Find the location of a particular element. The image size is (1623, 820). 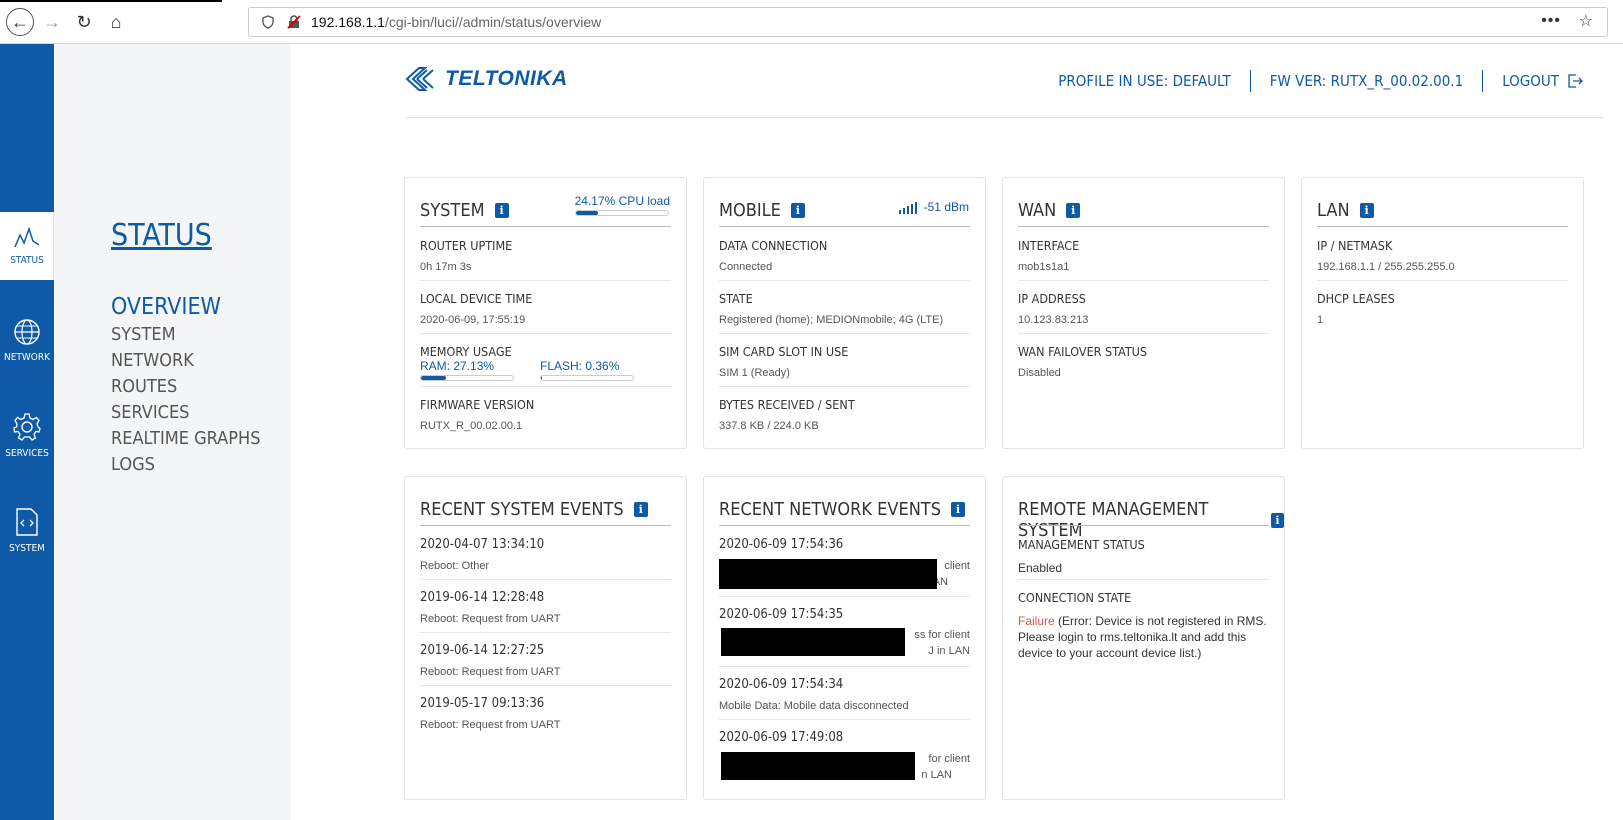

uptime-row: ROUTER UPTIME 0h 17m 3s is located at coordinates (545, 254).